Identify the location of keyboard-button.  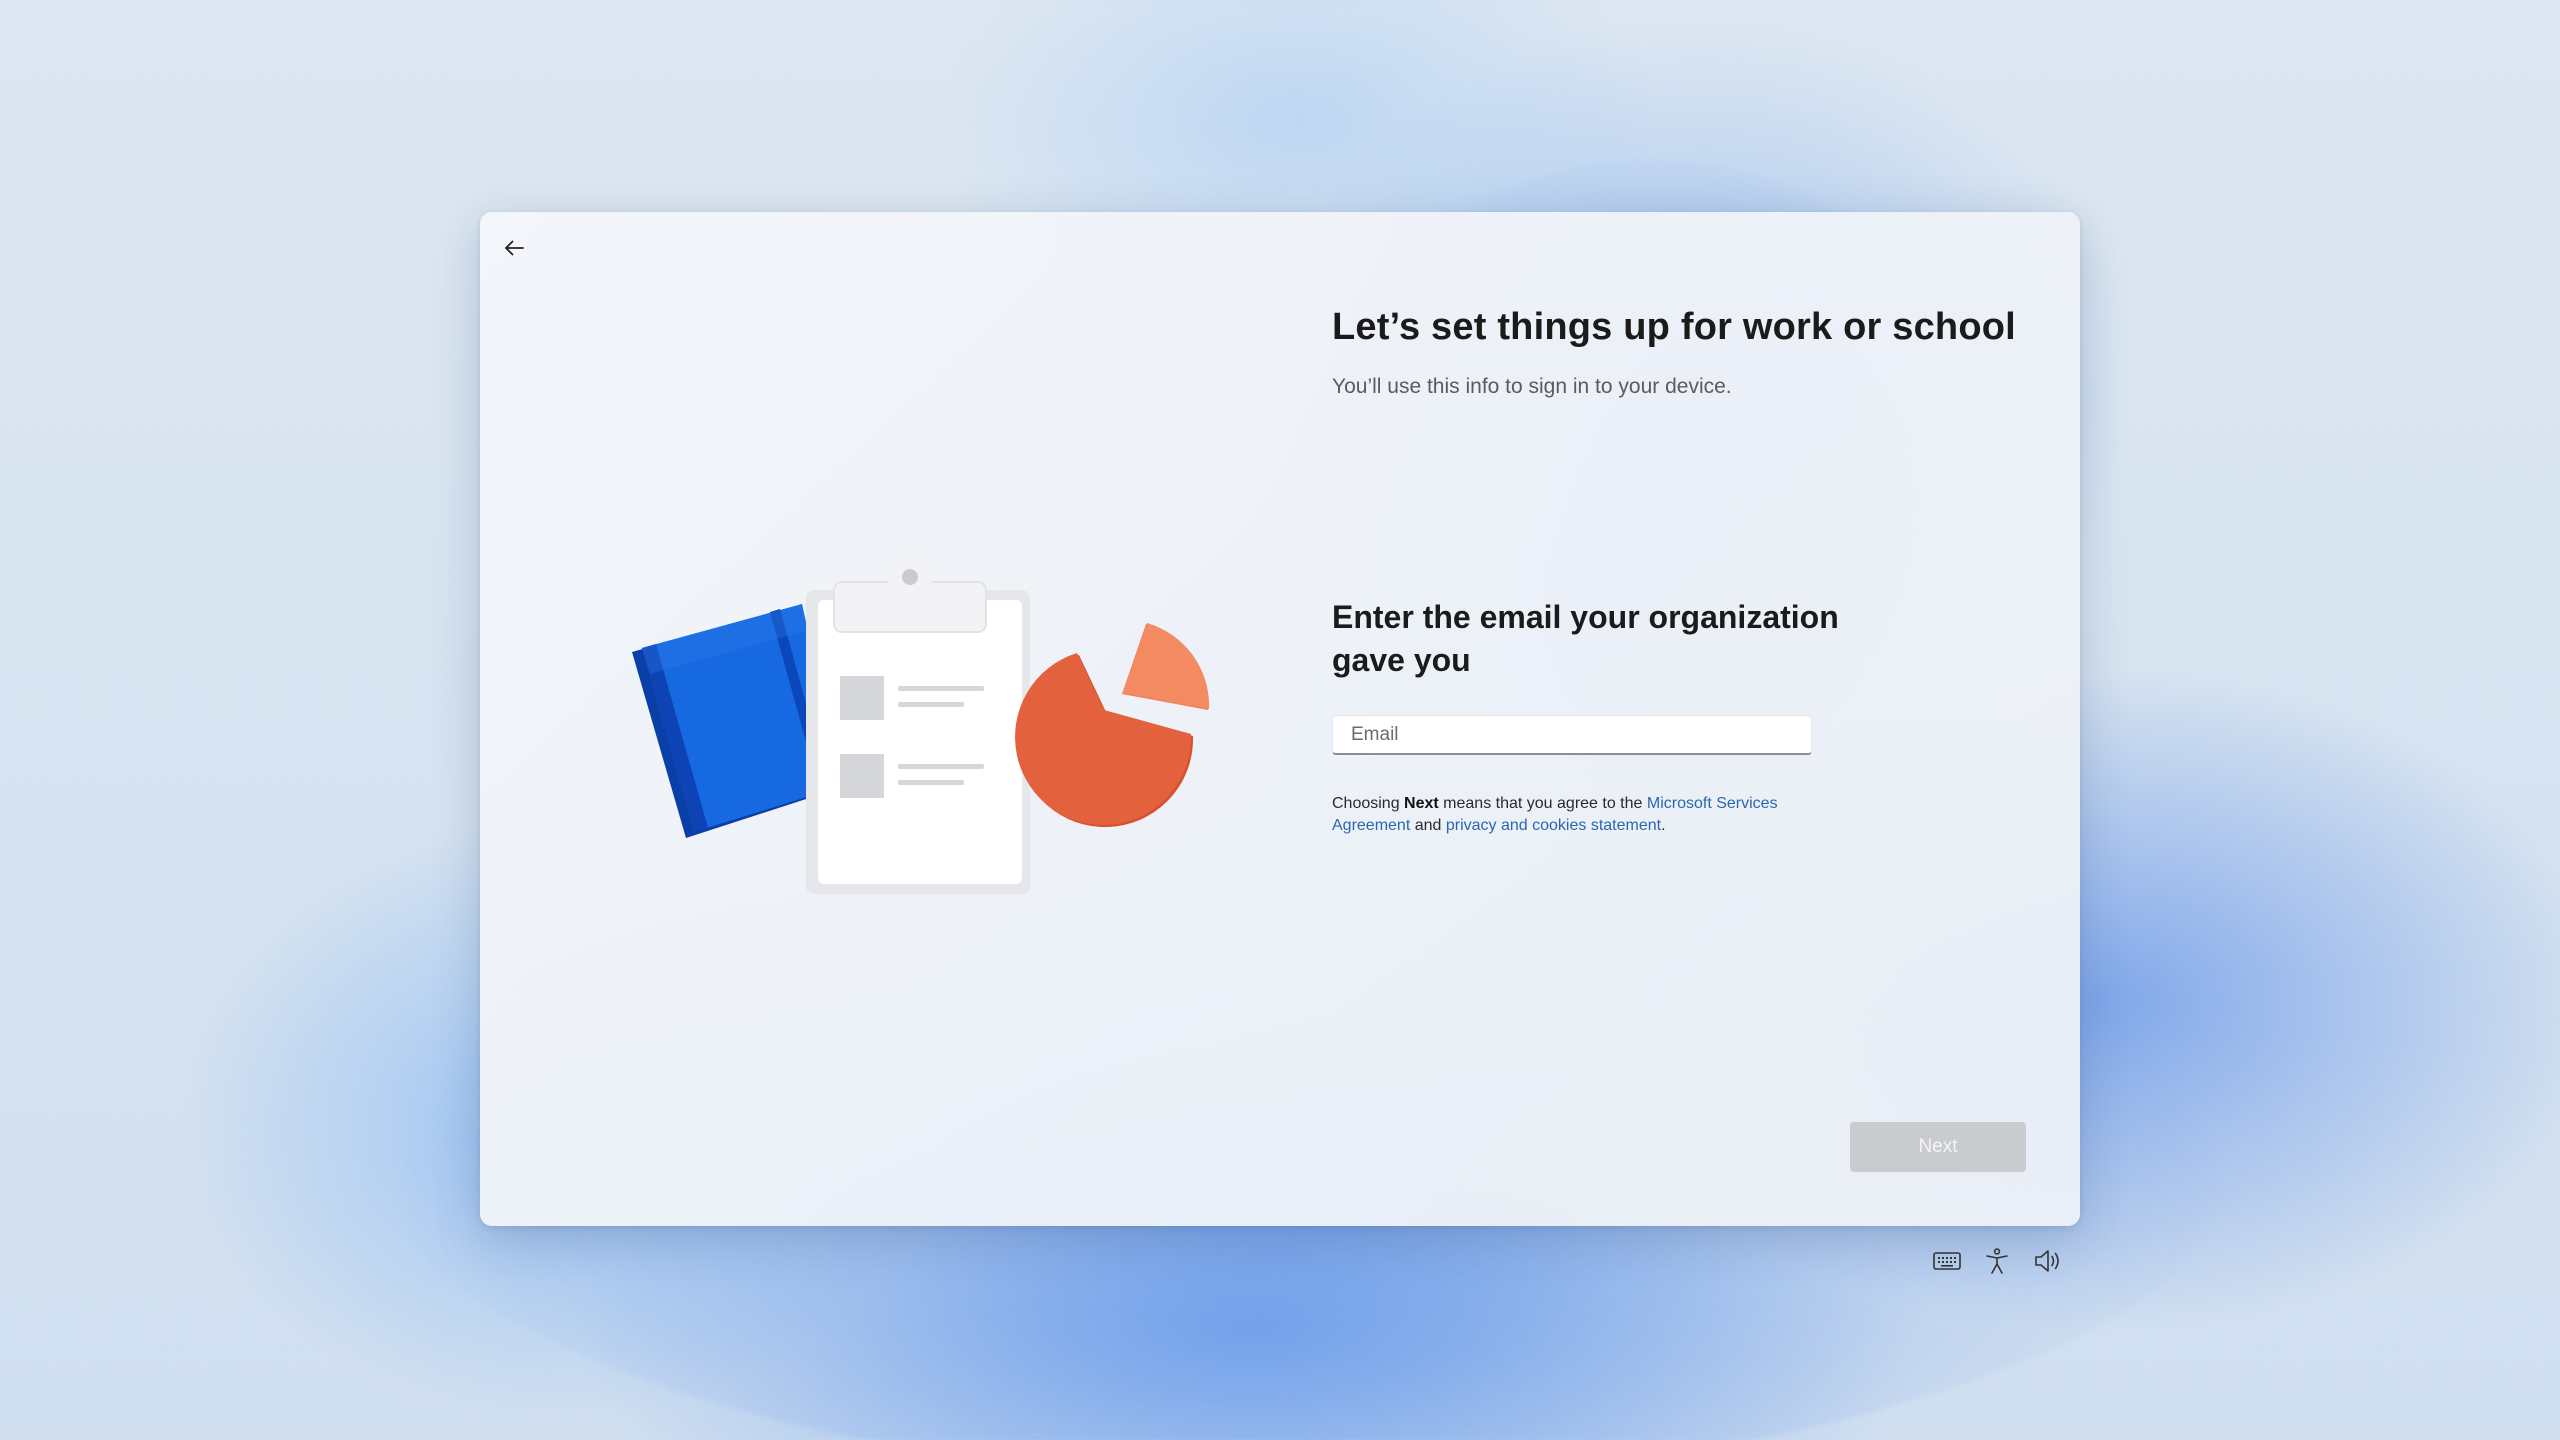
(1947, 1261).